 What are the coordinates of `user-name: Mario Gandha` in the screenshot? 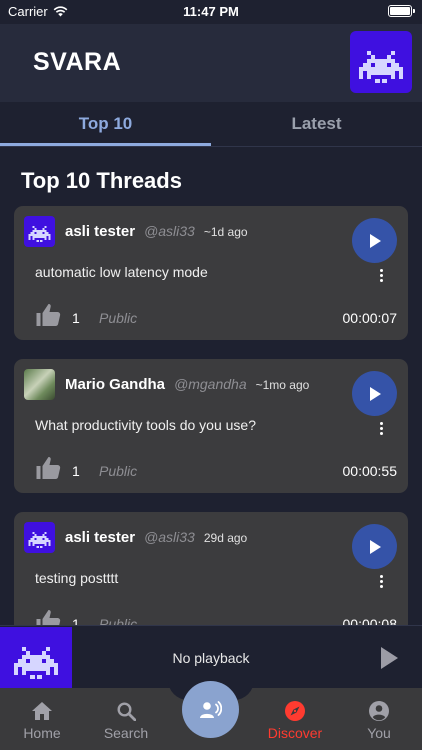 It's located at (115, 384).